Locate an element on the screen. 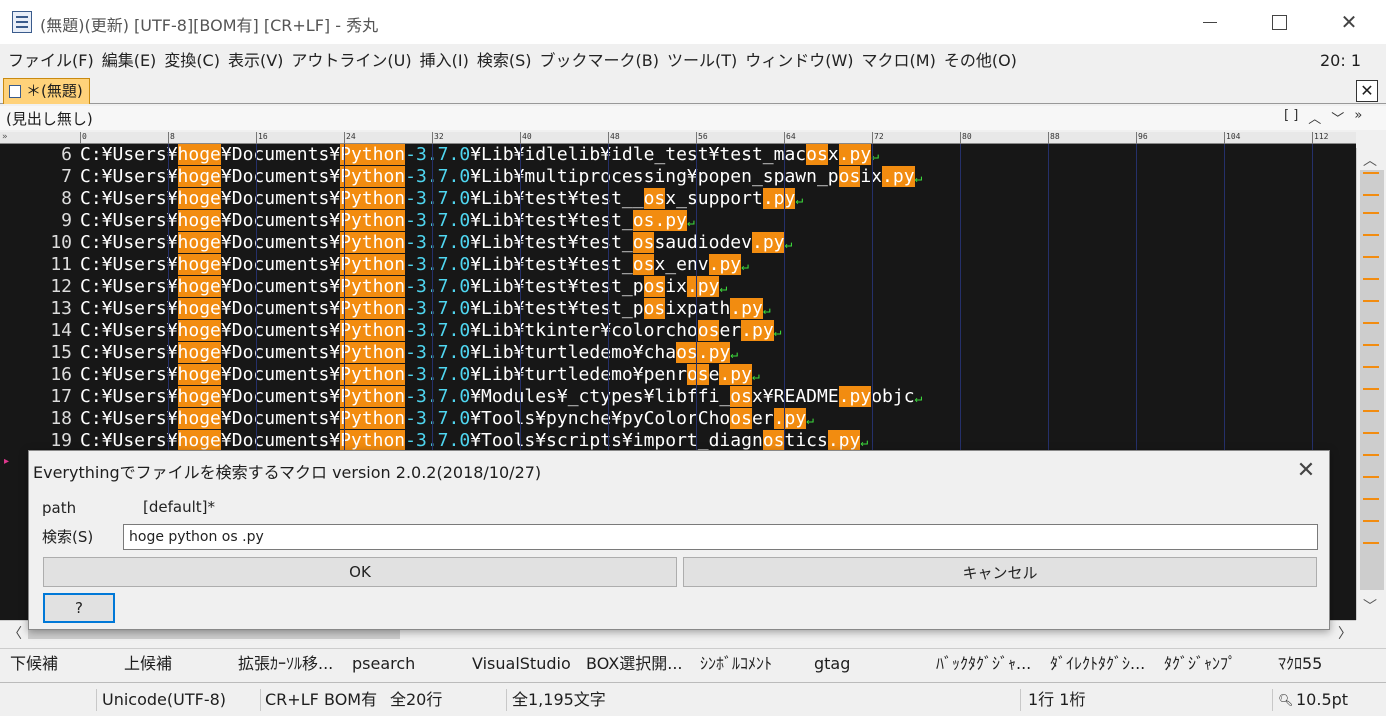  scroll-right-icon: 〉 is located at coordinates (1345, 633).